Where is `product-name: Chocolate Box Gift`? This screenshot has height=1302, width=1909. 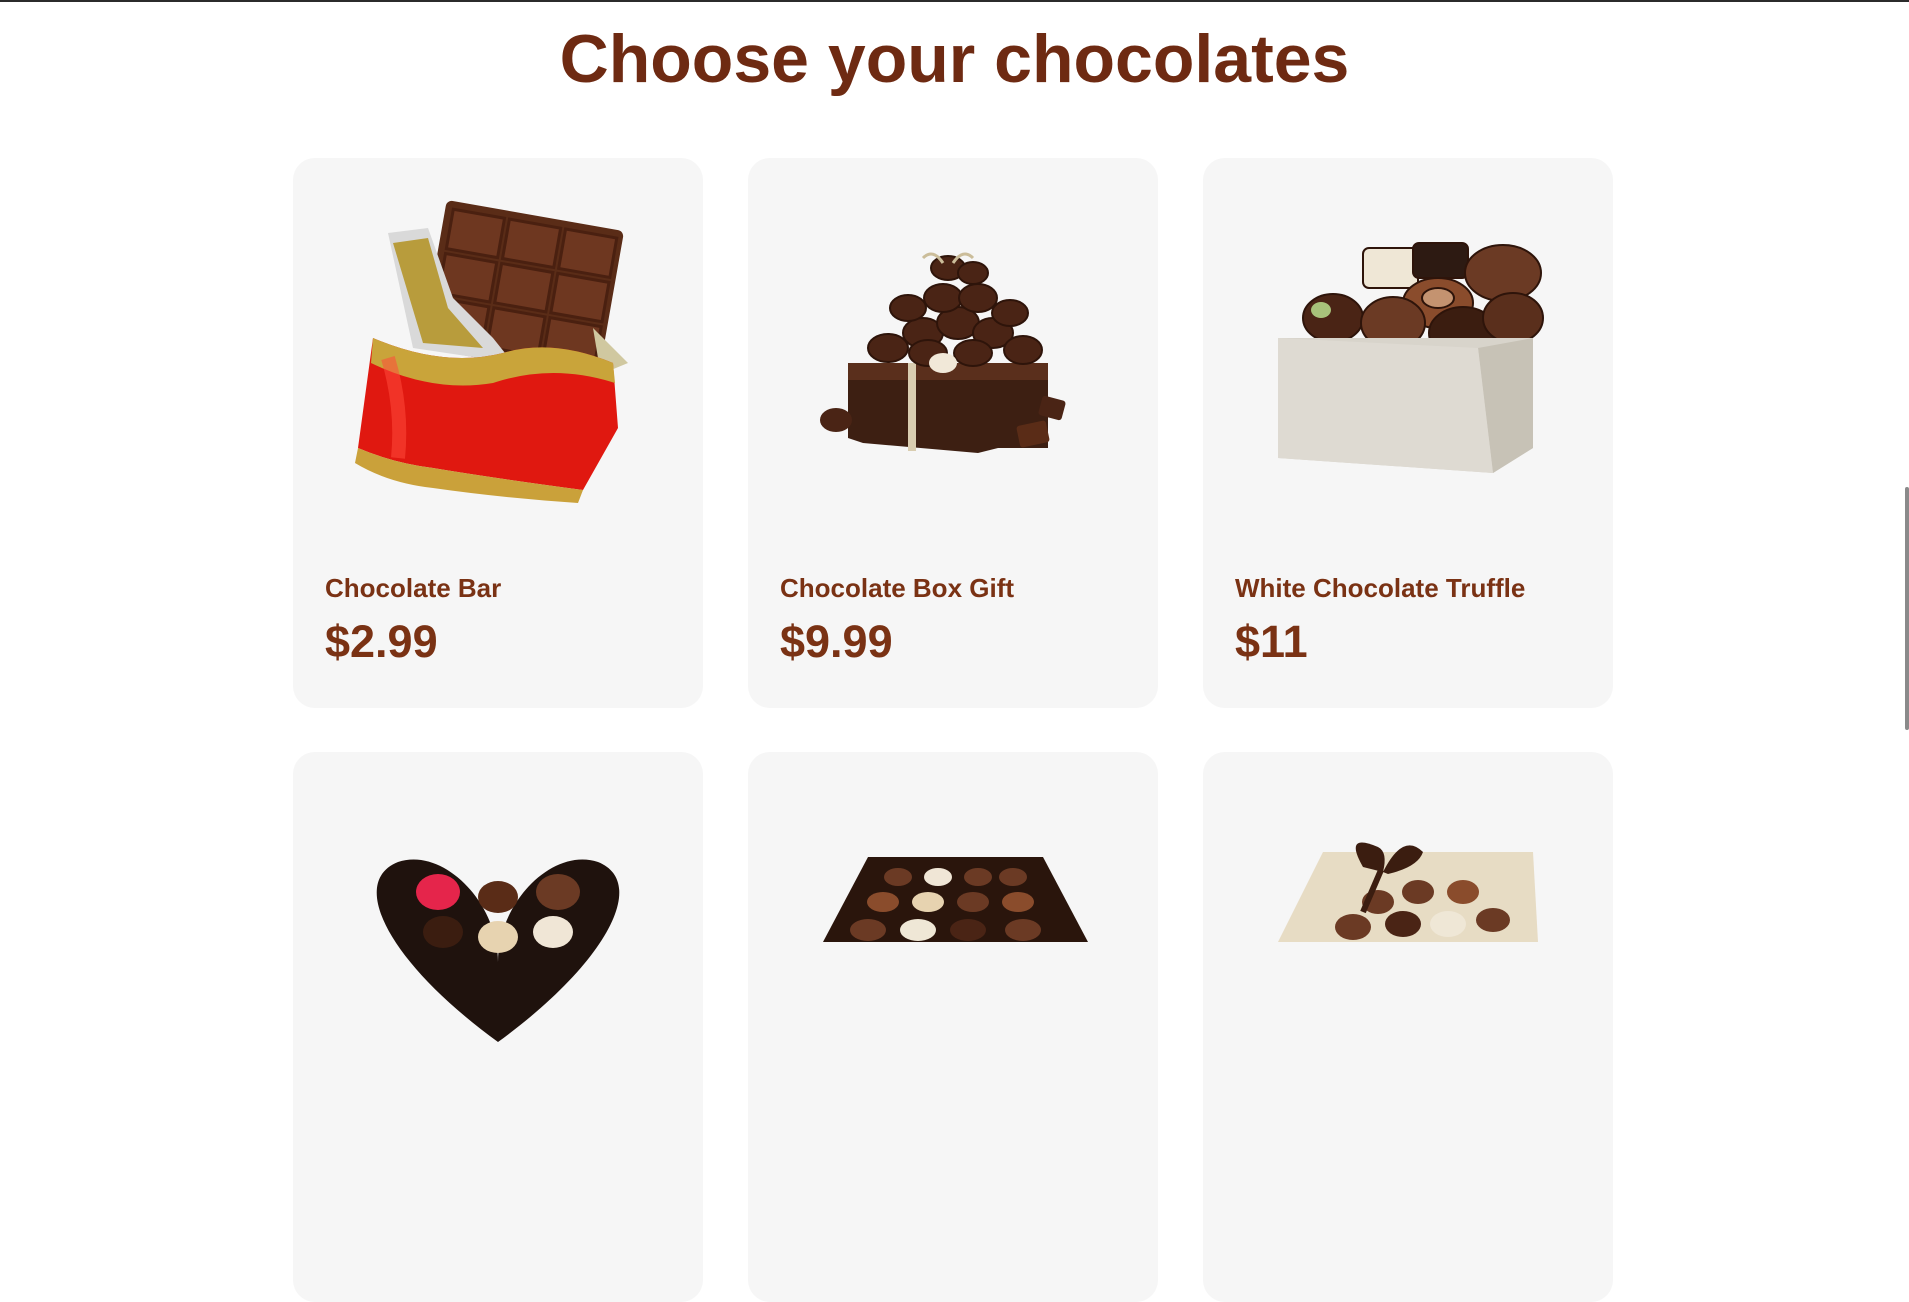 product-name: Chocolate Box Gift is located at coordinates (897, 588).